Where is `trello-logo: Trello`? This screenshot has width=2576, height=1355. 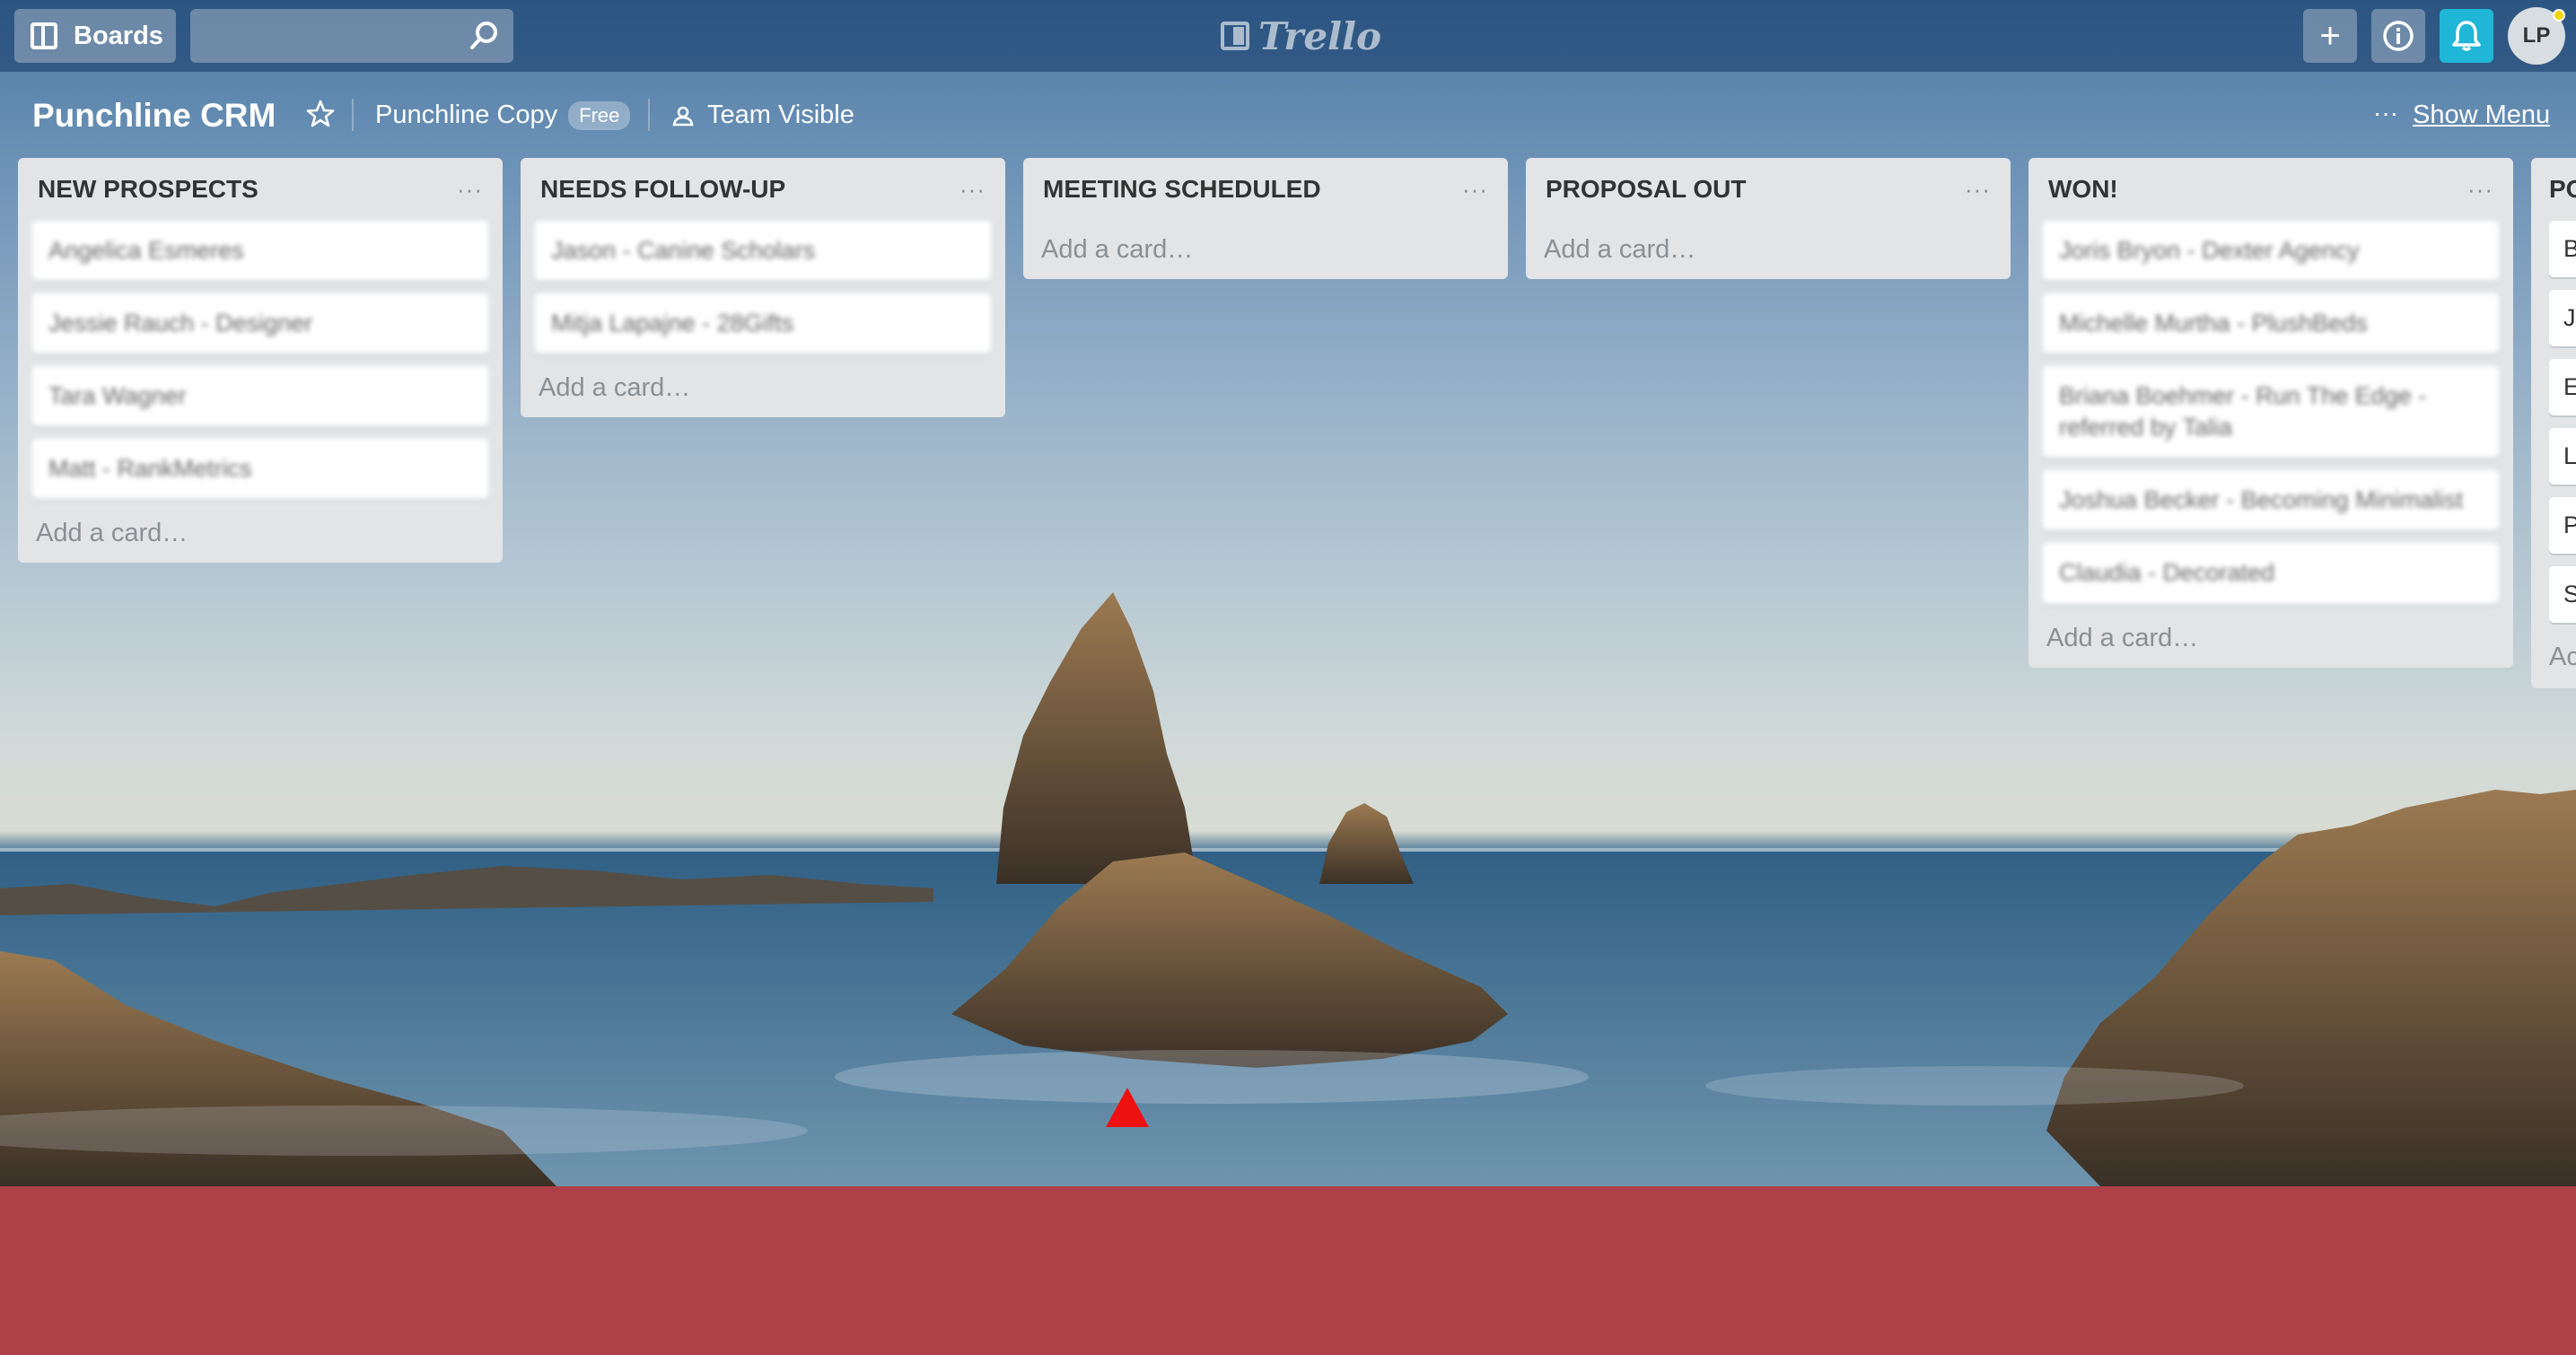 trello-logo: Trello is located at coordinates (1301, 36).